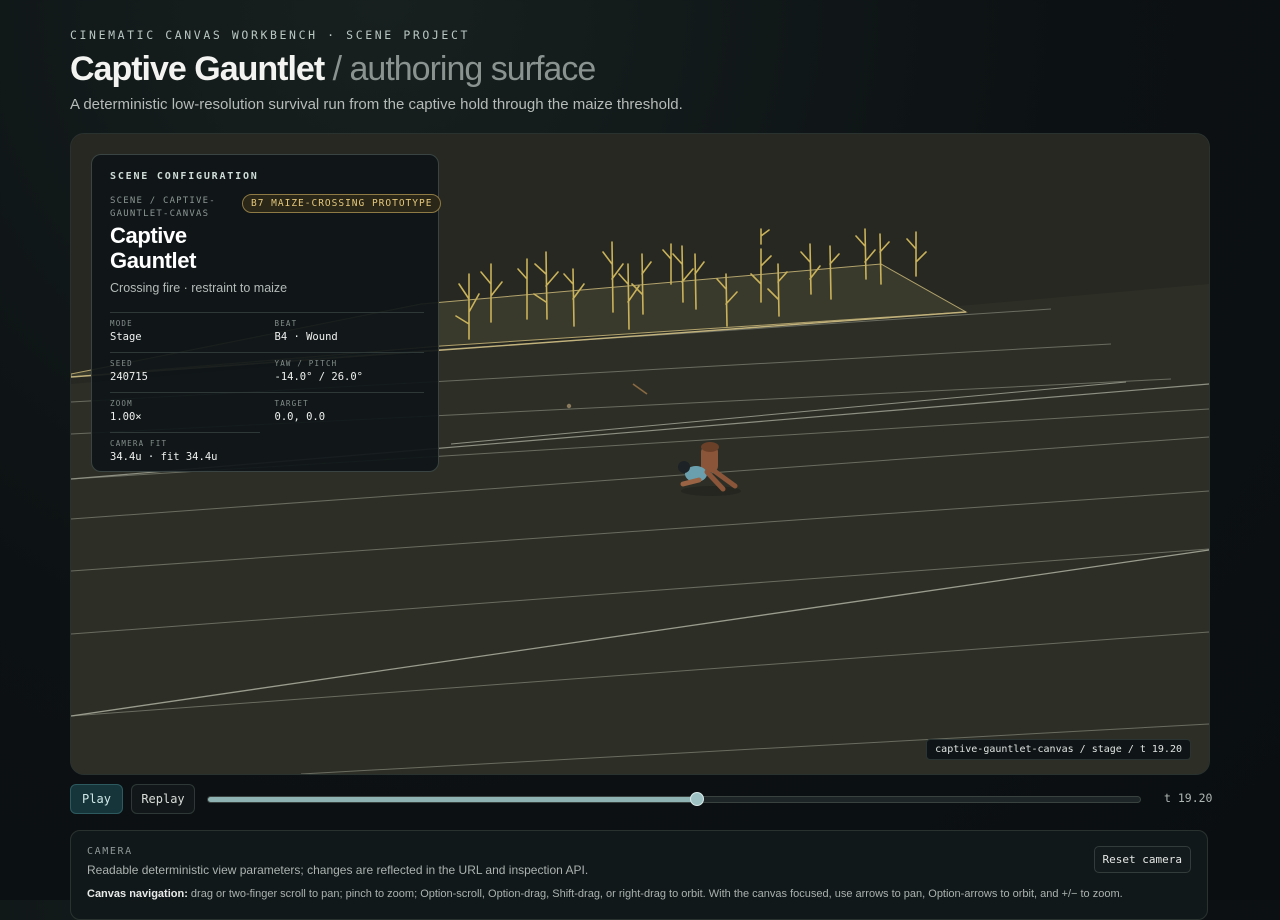  Describe the element at coordinates (342, 203) in the screenshot. I see `prototype-badge: B7 MAIZE-CROSSING PROTOTYPE` at that location.